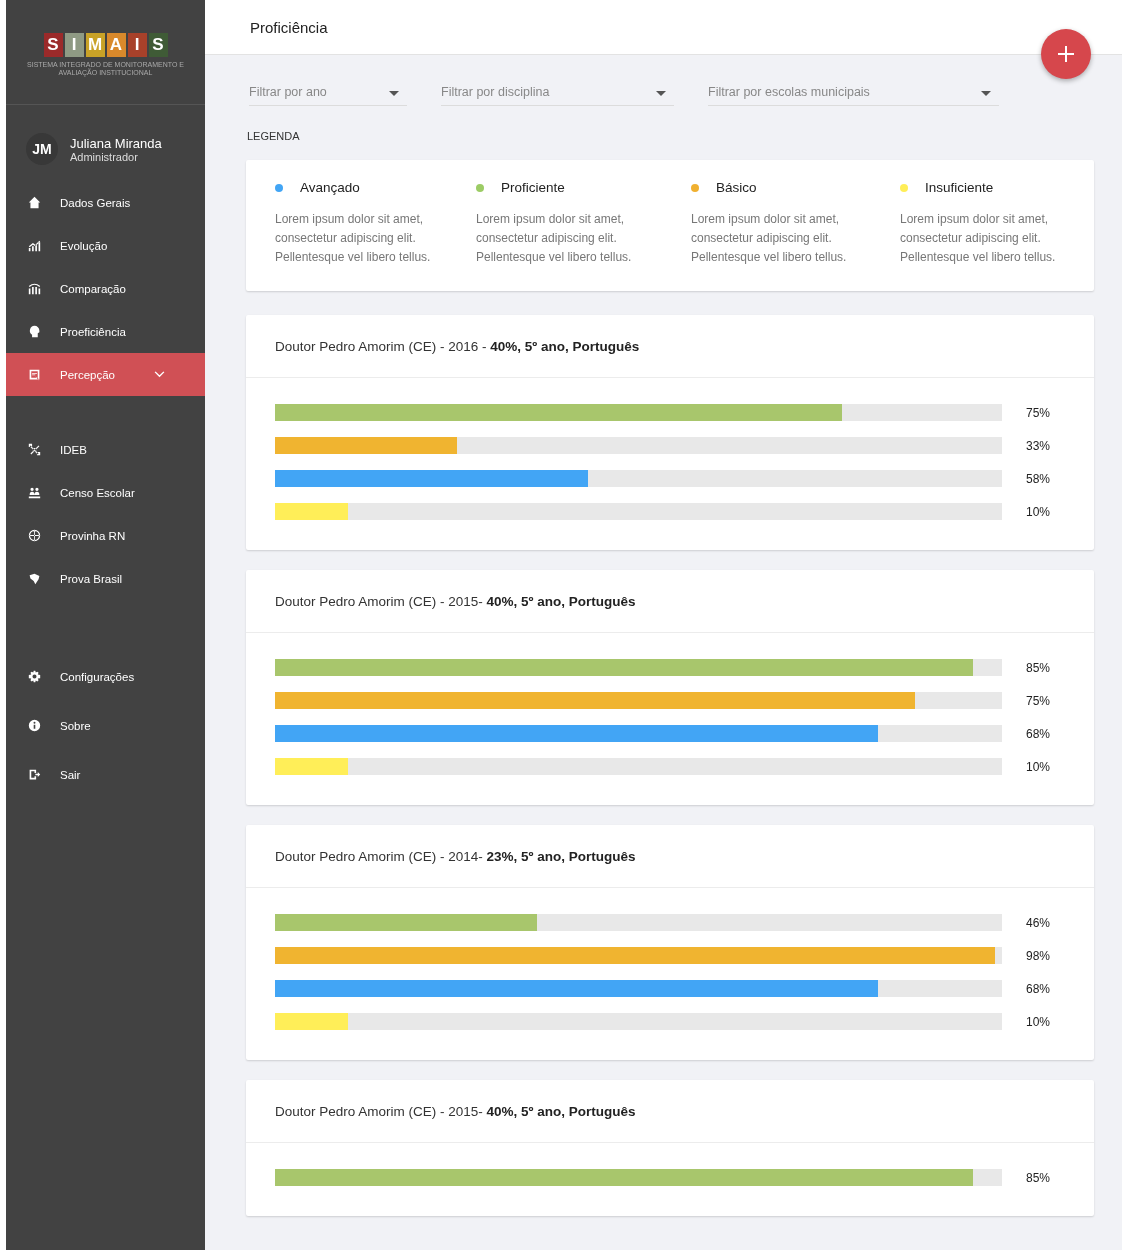 This screenshot has height=1250, width=1122. I want to click on nav-item: Prova Brasil, so click(105, 578).